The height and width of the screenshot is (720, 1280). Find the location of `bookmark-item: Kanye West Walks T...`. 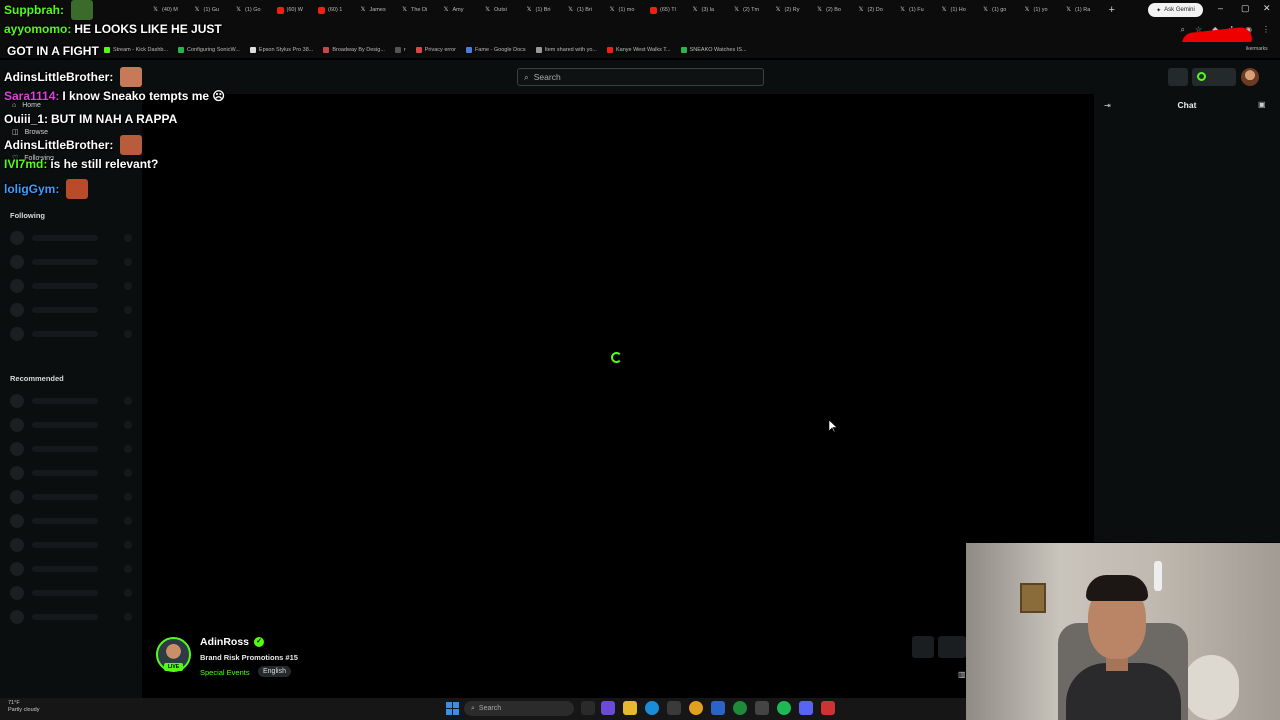

bookmark-item: Kanye West Walks T... is located at coordinates (638, 50).